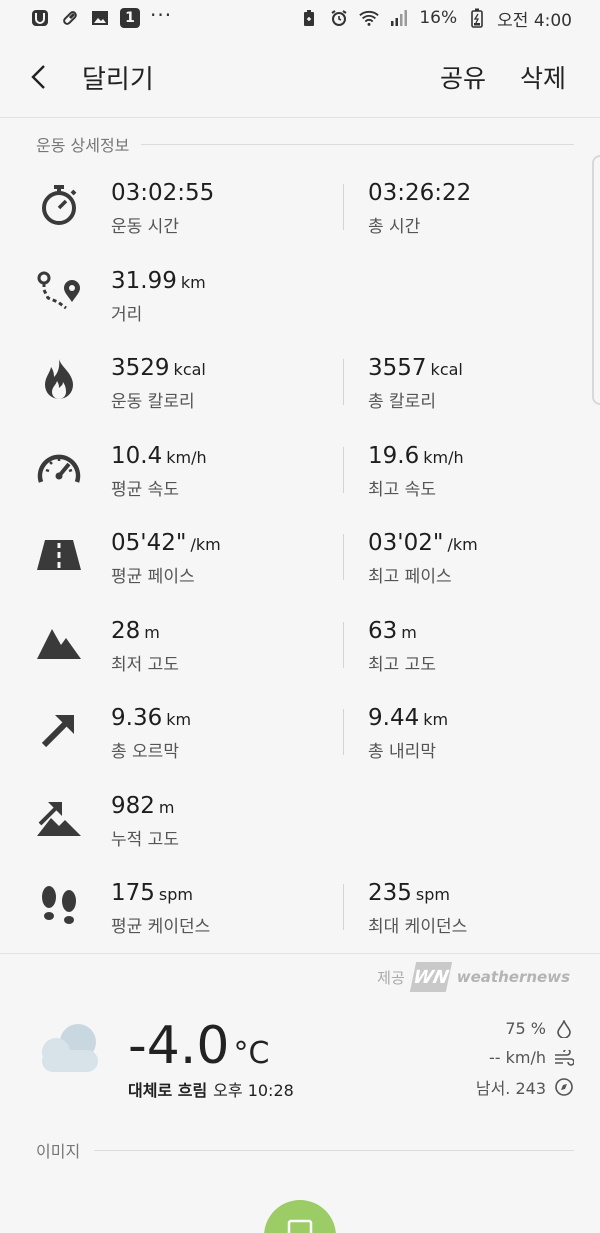 The image size is (600, 1233). I want to click on road-icon, so click(59, 555).